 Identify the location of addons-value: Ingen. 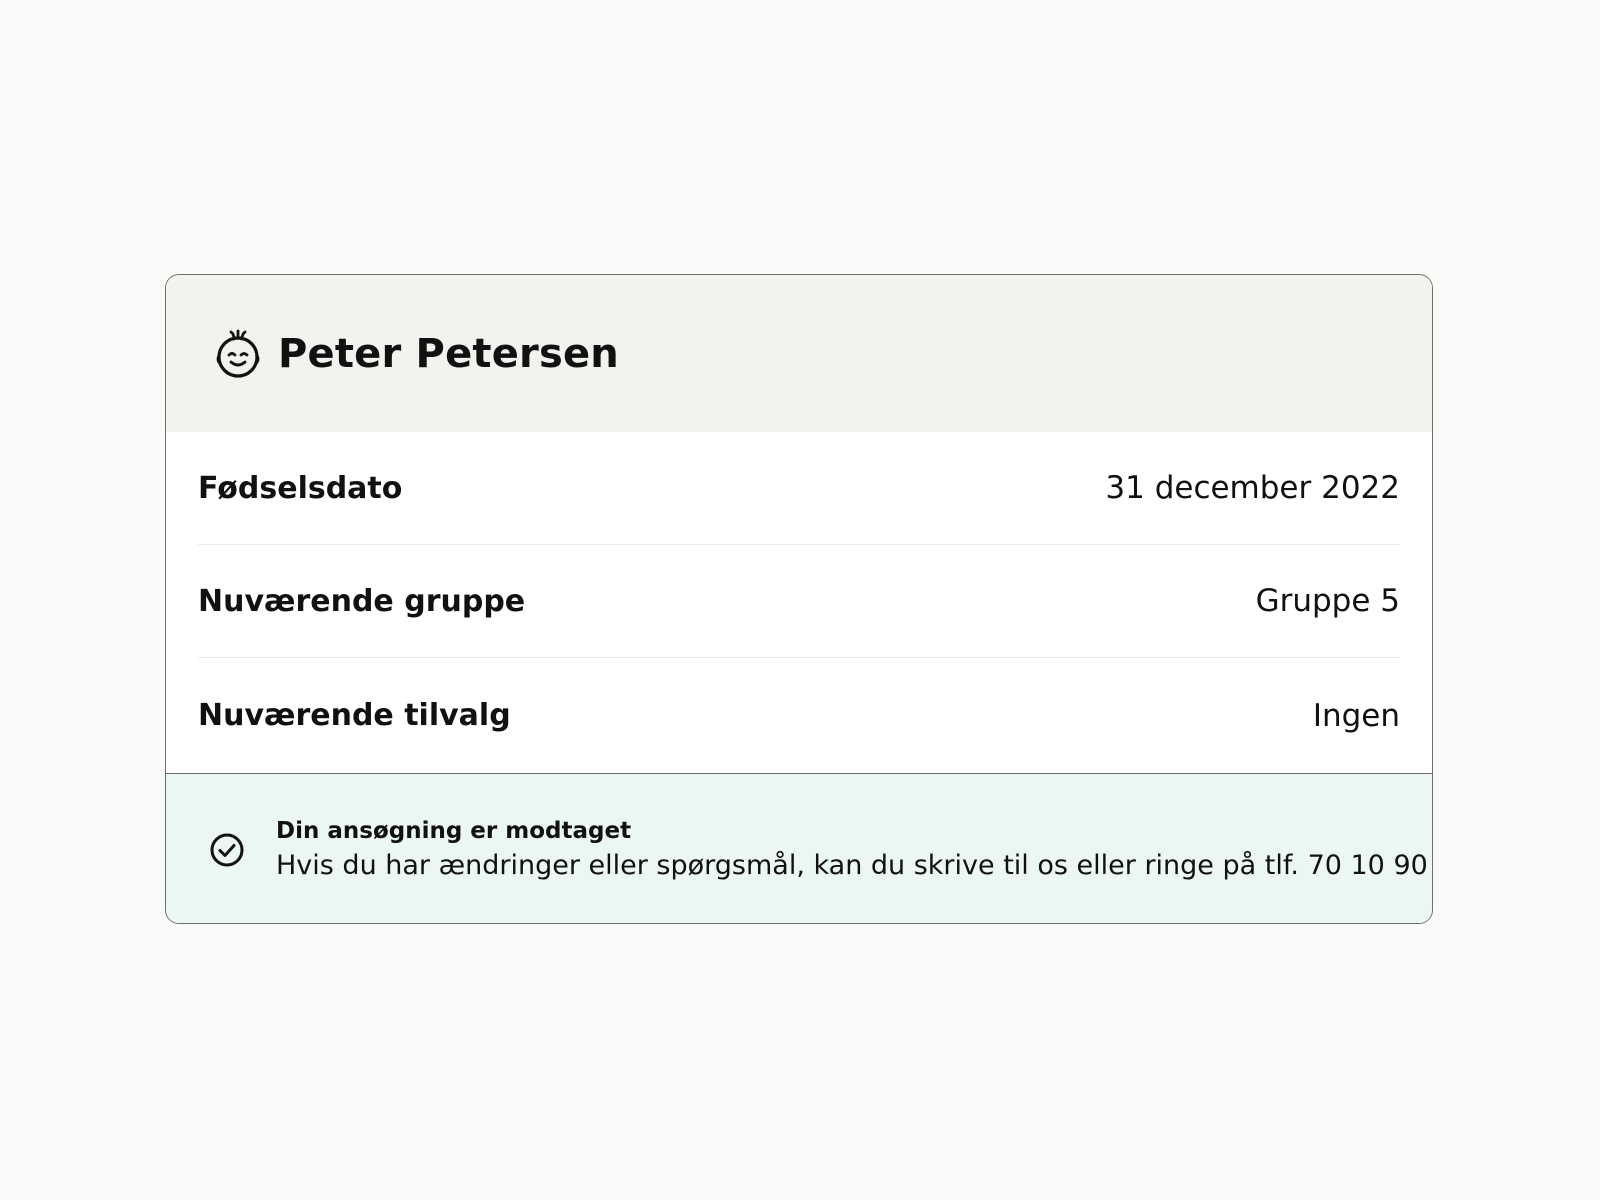
(1356, 715).